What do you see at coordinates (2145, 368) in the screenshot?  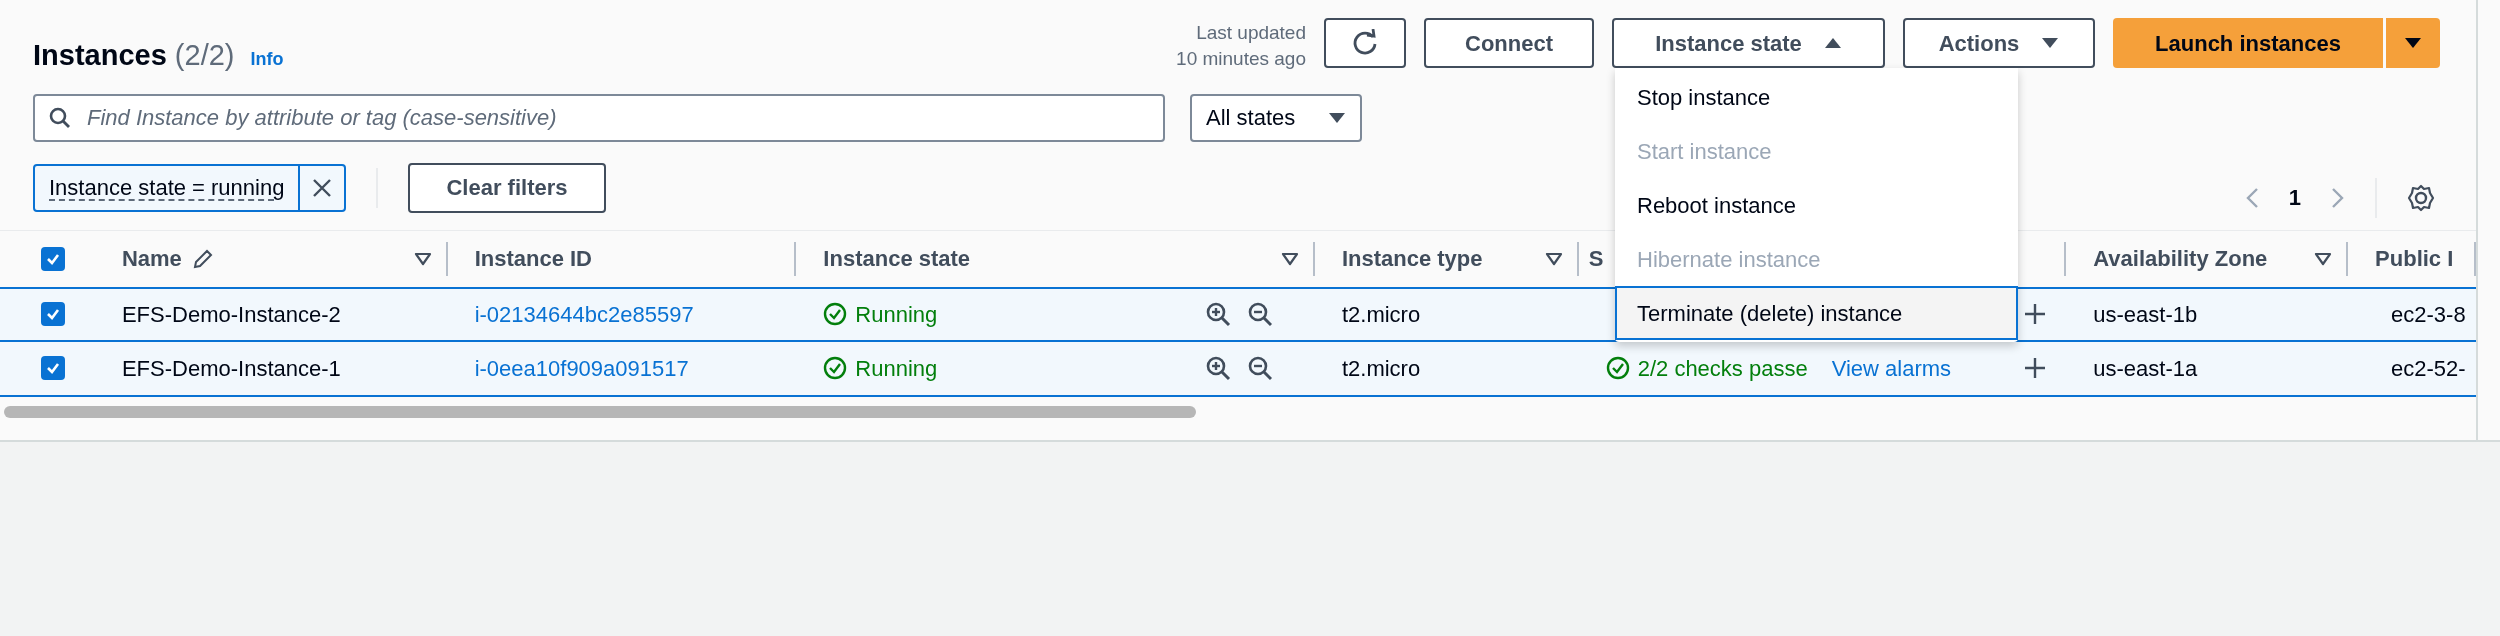 I see `table-cell: us-east-1a` at bounding box center [2145, 368].